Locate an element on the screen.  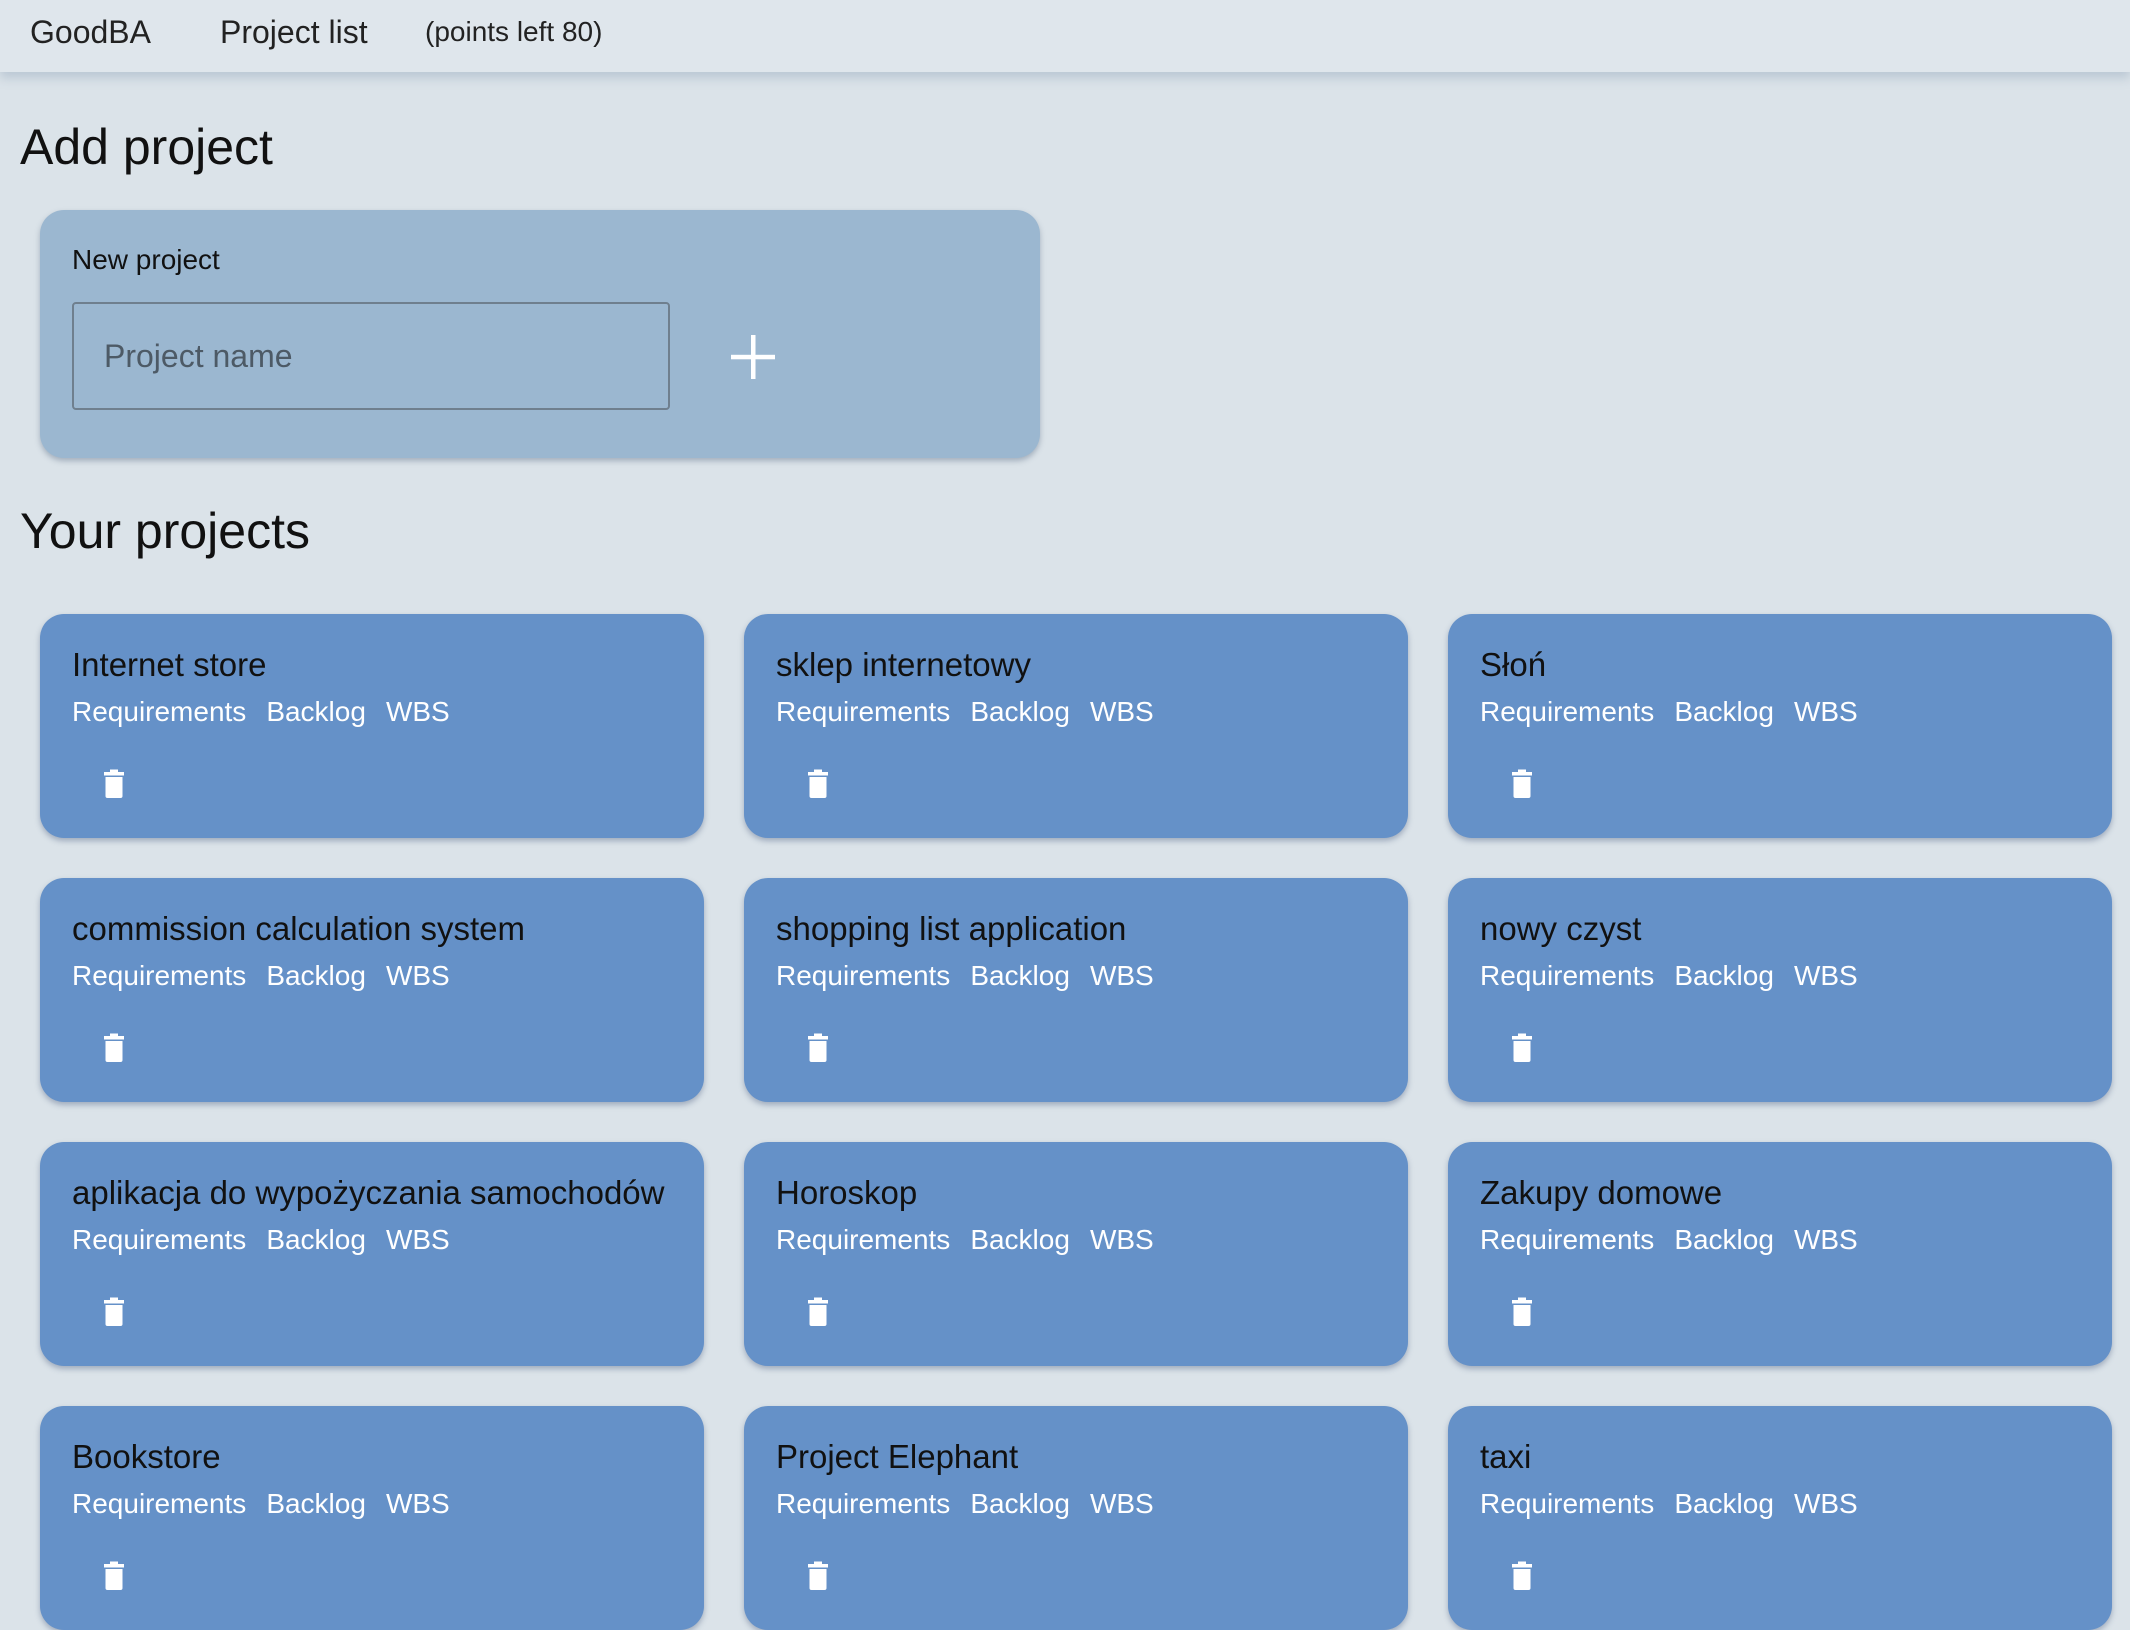
project-name: Słoń is located at coordinates (1513, 665).